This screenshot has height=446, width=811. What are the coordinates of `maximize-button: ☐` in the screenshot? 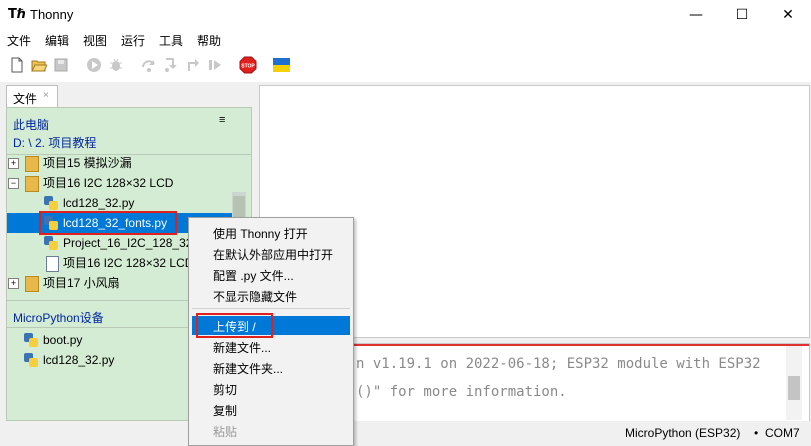 It's located at (742, 15).